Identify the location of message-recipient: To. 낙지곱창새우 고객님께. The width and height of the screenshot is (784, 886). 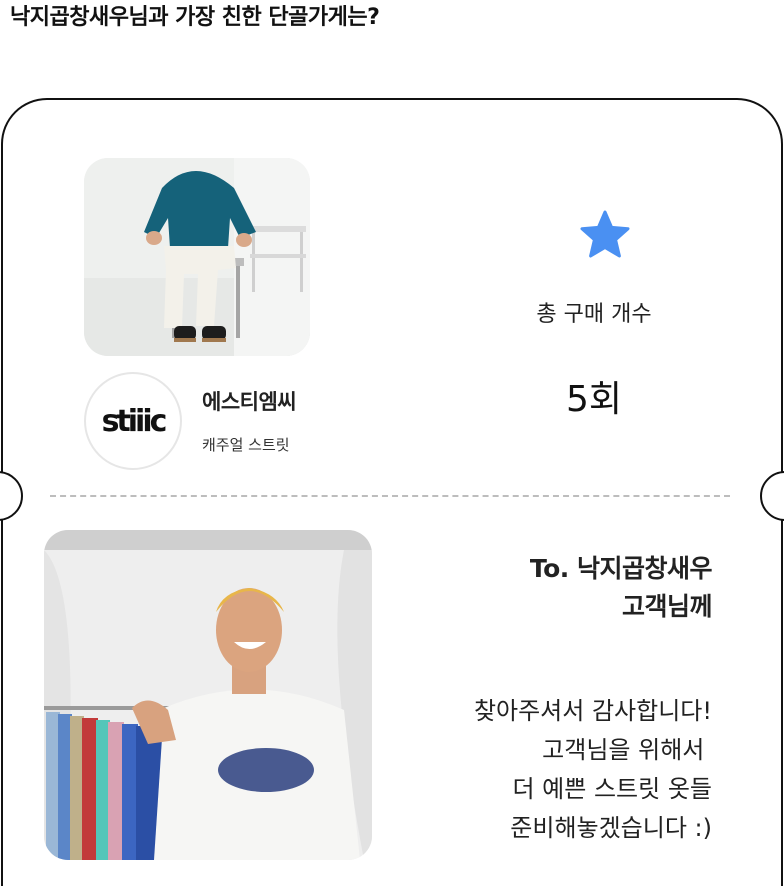
(621, 588).